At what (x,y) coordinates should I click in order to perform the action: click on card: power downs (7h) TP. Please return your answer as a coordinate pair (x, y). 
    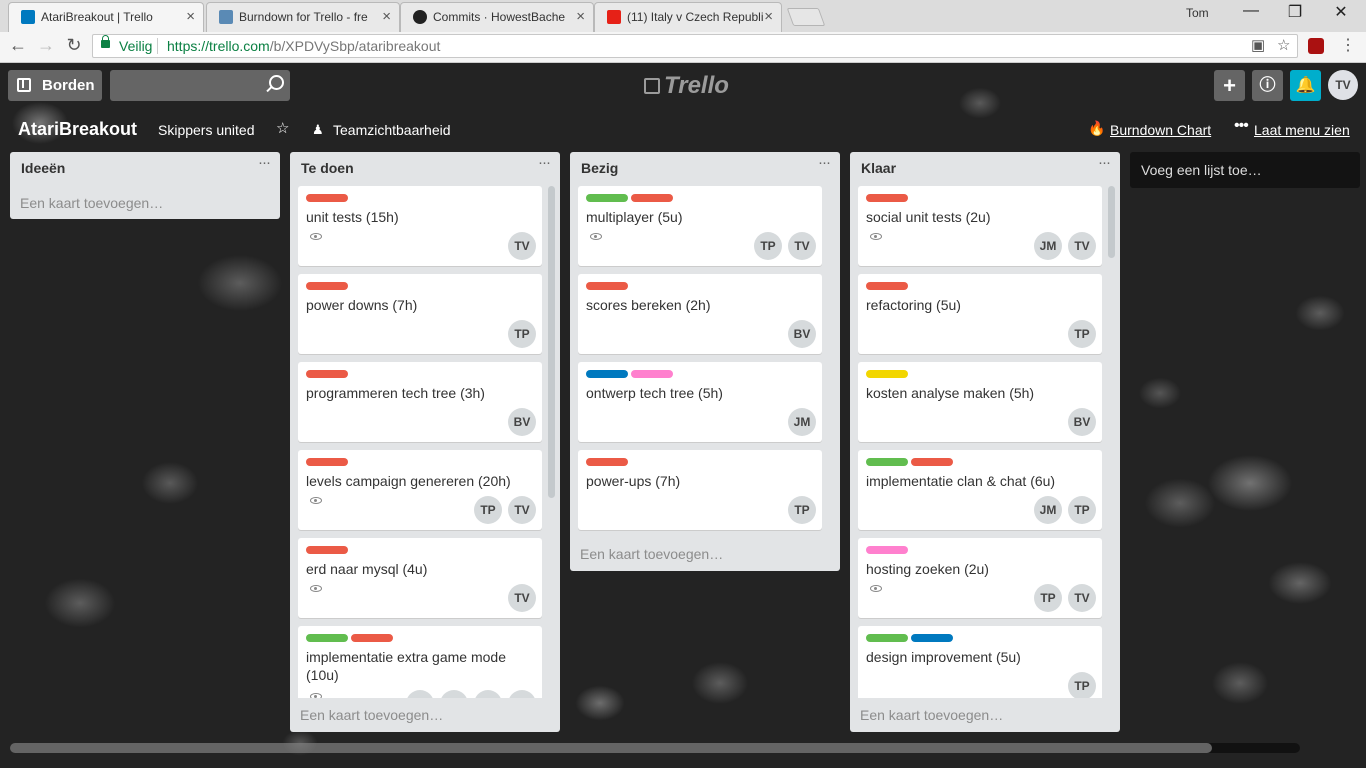
    Looking at the image, I should click on (420, 314).